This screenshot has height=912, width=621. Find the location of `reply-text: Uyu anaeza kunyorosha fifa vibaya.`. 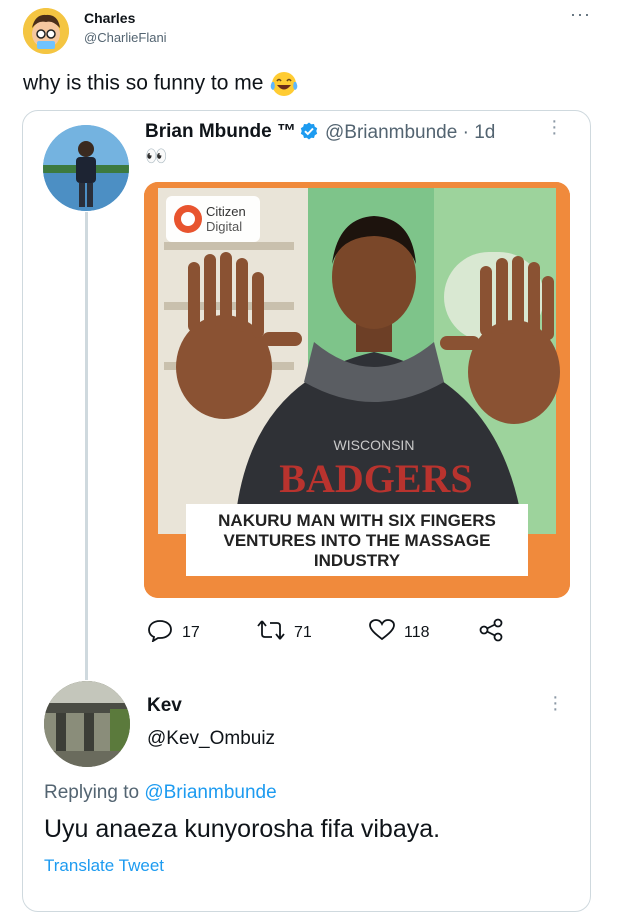

reply-text: Uyu anaeza kunyorosha fifa vibaya. is located at coordinates (242, 829).